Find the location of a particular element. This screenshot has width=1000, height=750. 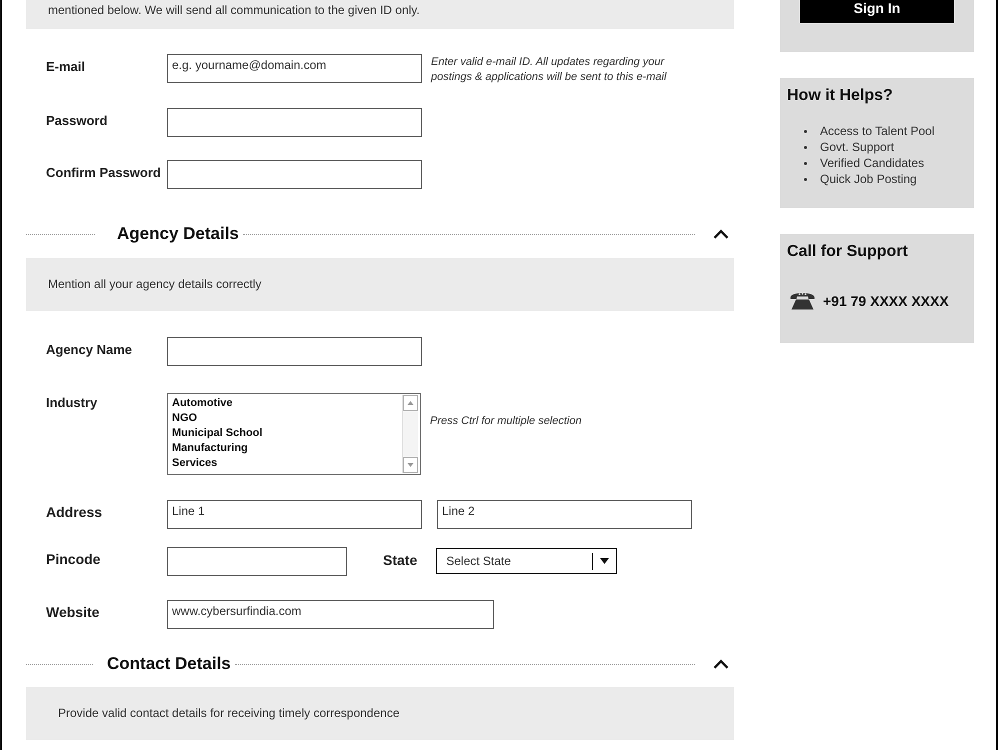

section-title: Agency Details is located at coordinates (178, 234).